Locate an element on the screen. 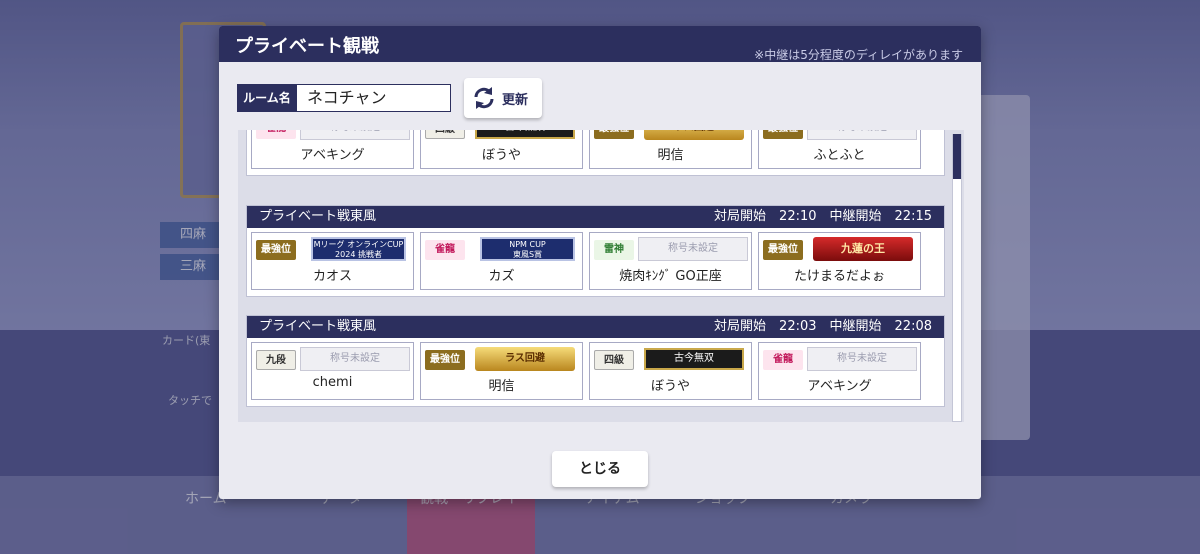  player-slot: 四級 古今無双ぼうや is located at coordinates (501, 149).